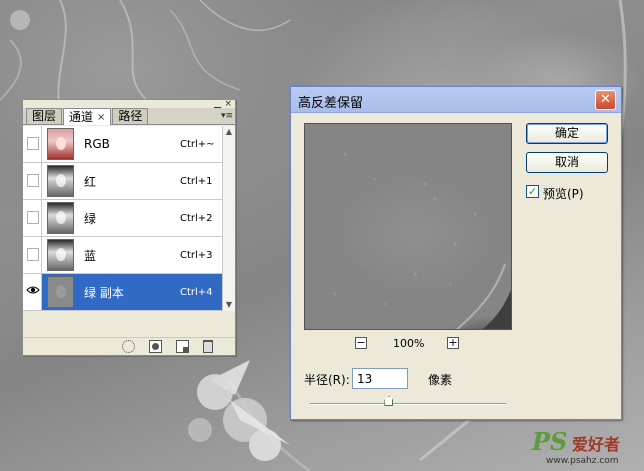  I want to click on channel-name: 绿, so click(90, 218).